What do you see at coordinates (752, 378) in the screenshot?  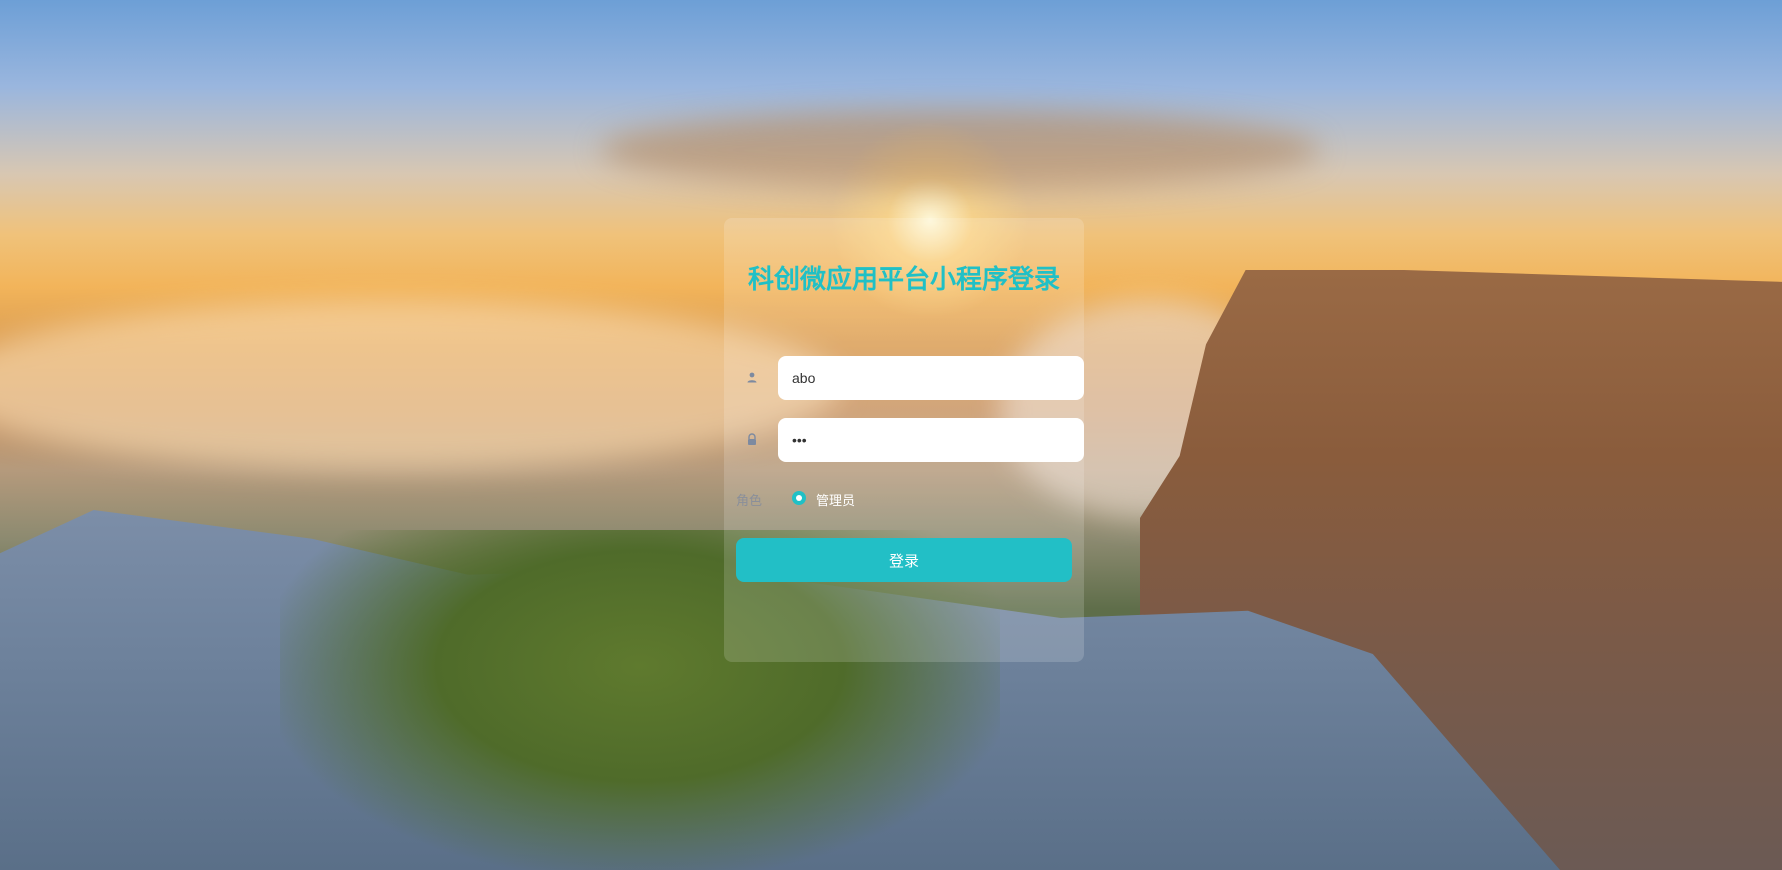 I see `user-icon` at bounding box center [752, 378].